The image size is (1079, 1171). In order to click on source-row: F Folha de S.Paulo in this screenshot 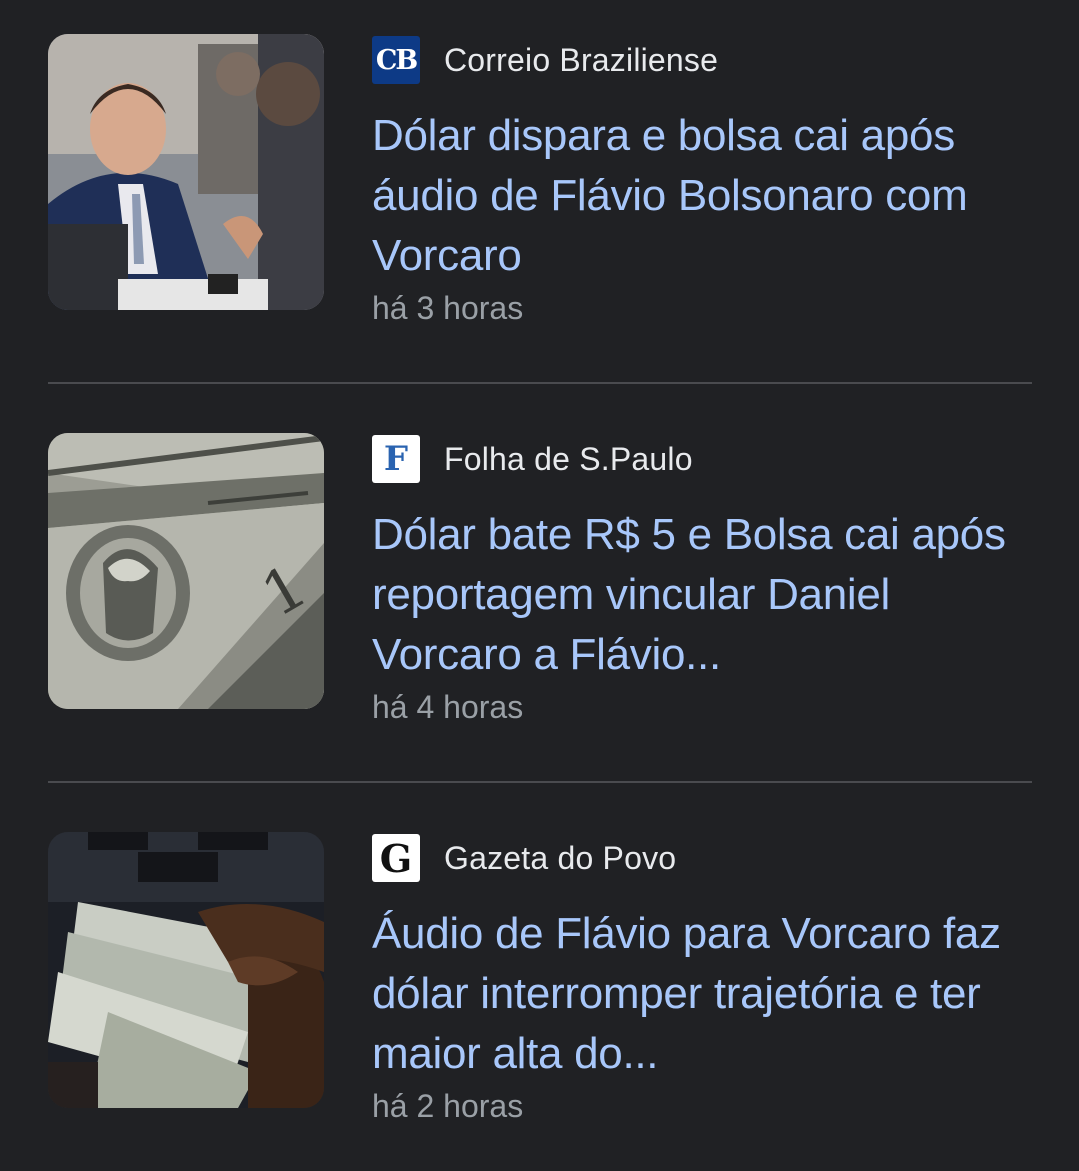, I will do `click(532, 459)`.